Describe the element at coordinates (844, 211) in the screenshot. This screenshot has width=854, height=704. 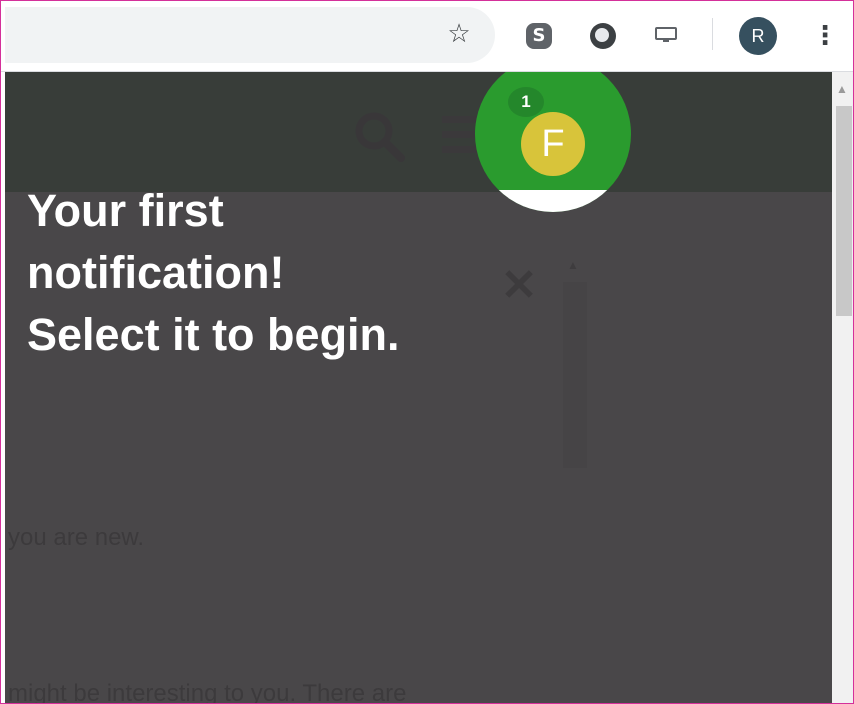
I see `scrollbar-thumb` at that location.